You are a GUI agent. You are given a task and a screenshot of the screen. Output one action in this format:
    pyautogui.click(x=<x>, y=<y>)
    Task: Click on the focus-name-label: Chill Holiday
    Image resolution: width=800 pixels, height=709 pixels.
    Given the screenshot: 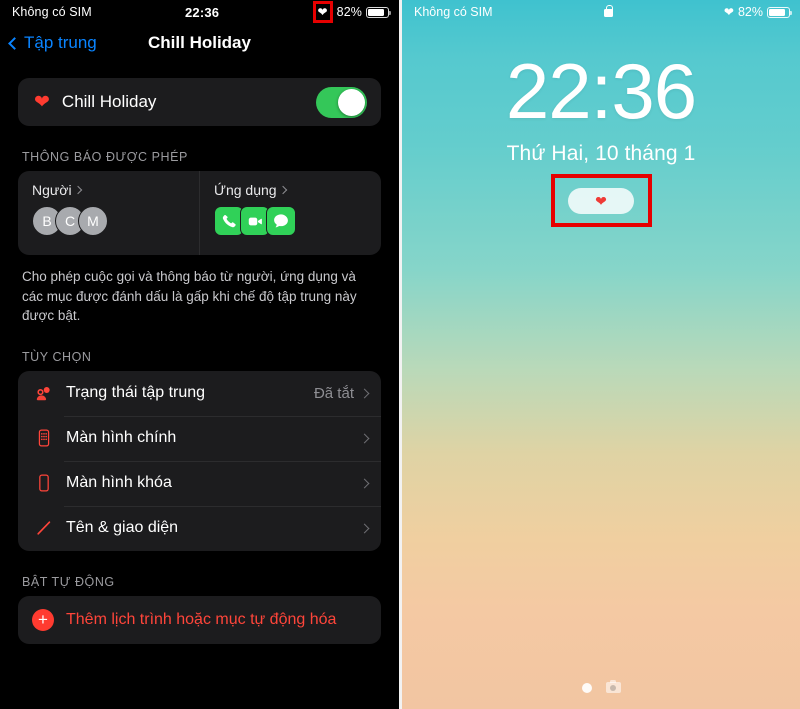 What is the action you would take?
    pyautogui.click(x=109, y=101)
    